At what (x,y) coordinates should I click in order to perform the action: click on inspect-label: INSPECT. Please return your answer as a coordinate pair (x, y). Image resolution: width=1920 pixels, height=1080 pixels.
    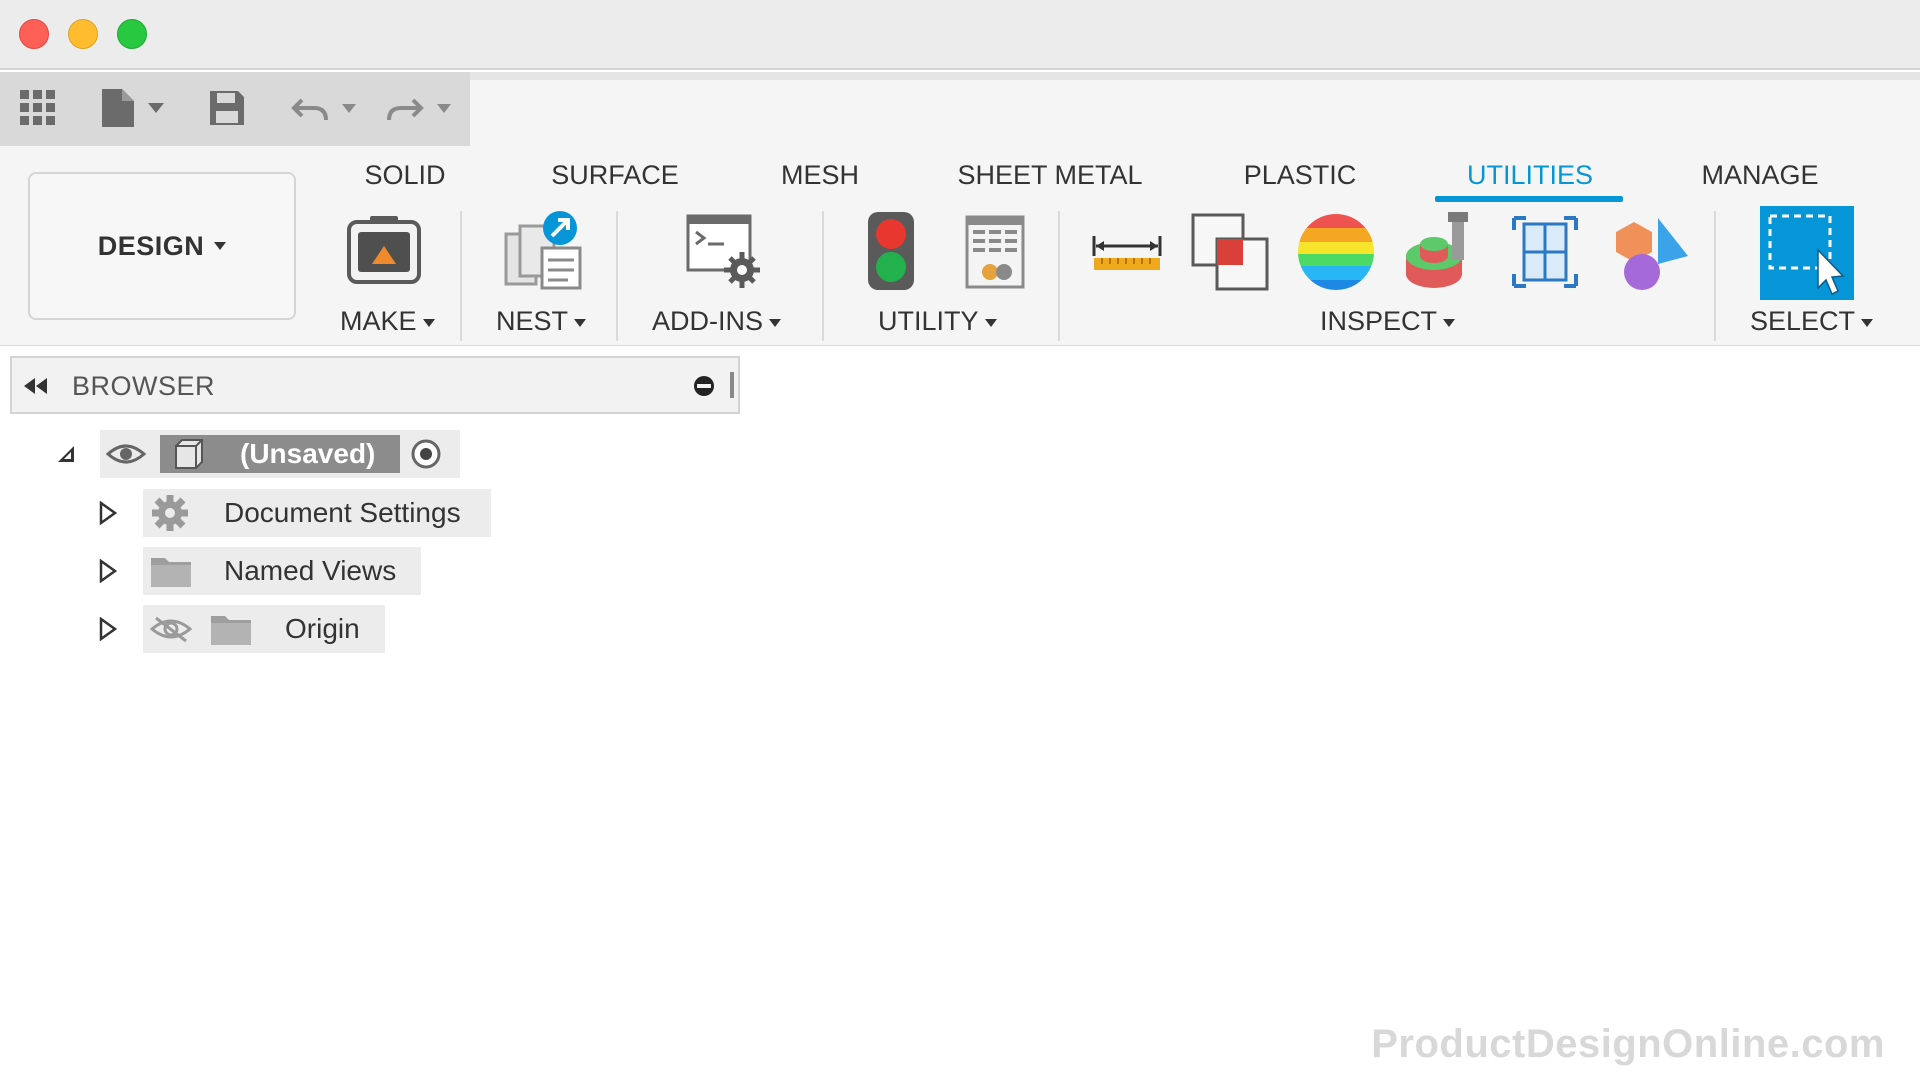
    Looking at the image, I should click on (1379, 321).